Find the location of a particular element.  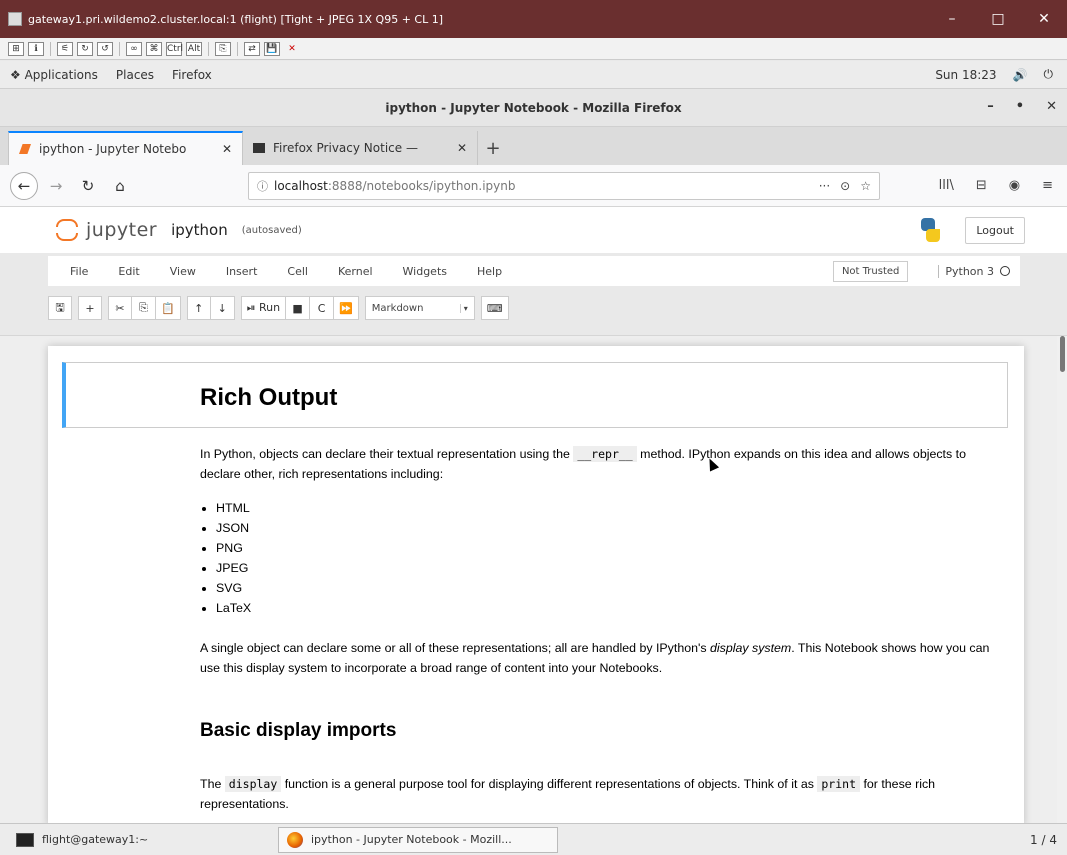

python-logo-icon is located at coordinates (930, 230).